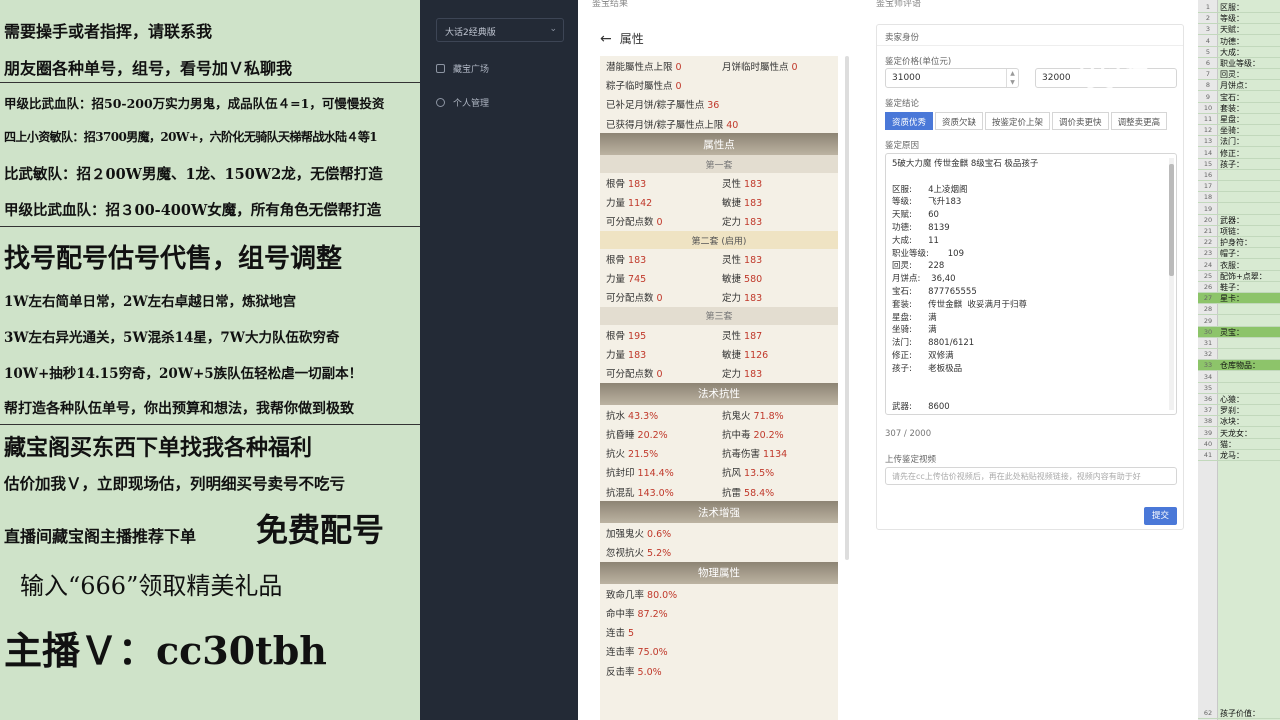 The image size is (1280, 720). Describe the element at coordinates (1239, 422) in the screenshot. I see `sheet-row: 38 冰块：` at that location.